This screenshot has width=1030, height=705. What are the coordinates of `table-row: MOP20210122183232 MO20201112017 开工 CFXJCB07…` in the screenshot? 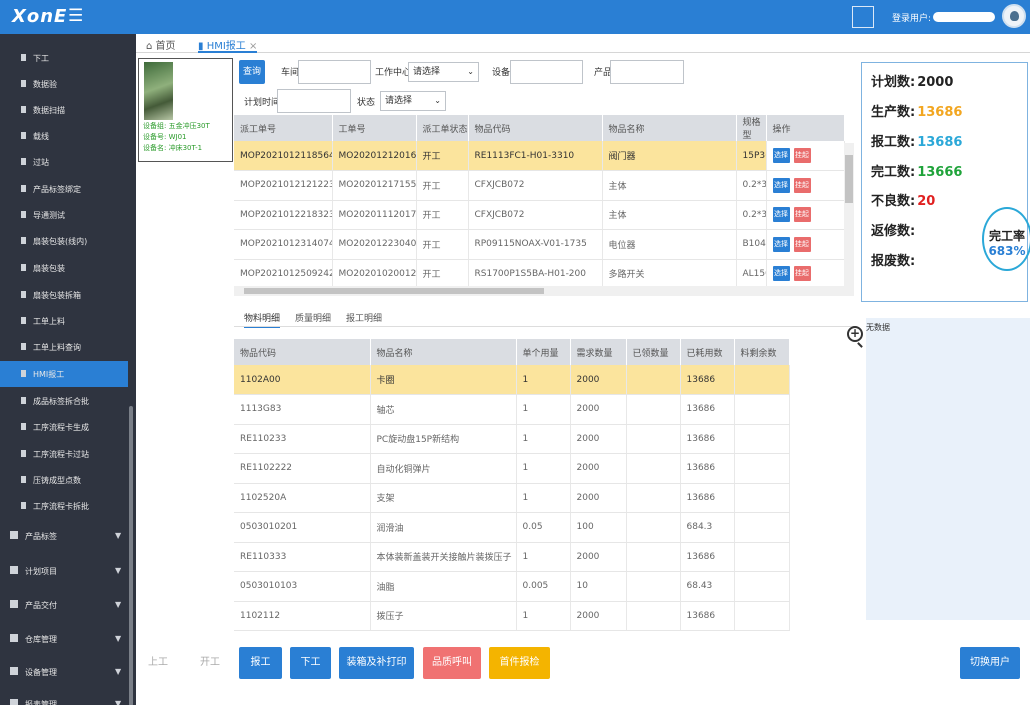 It's located at (539, 215).